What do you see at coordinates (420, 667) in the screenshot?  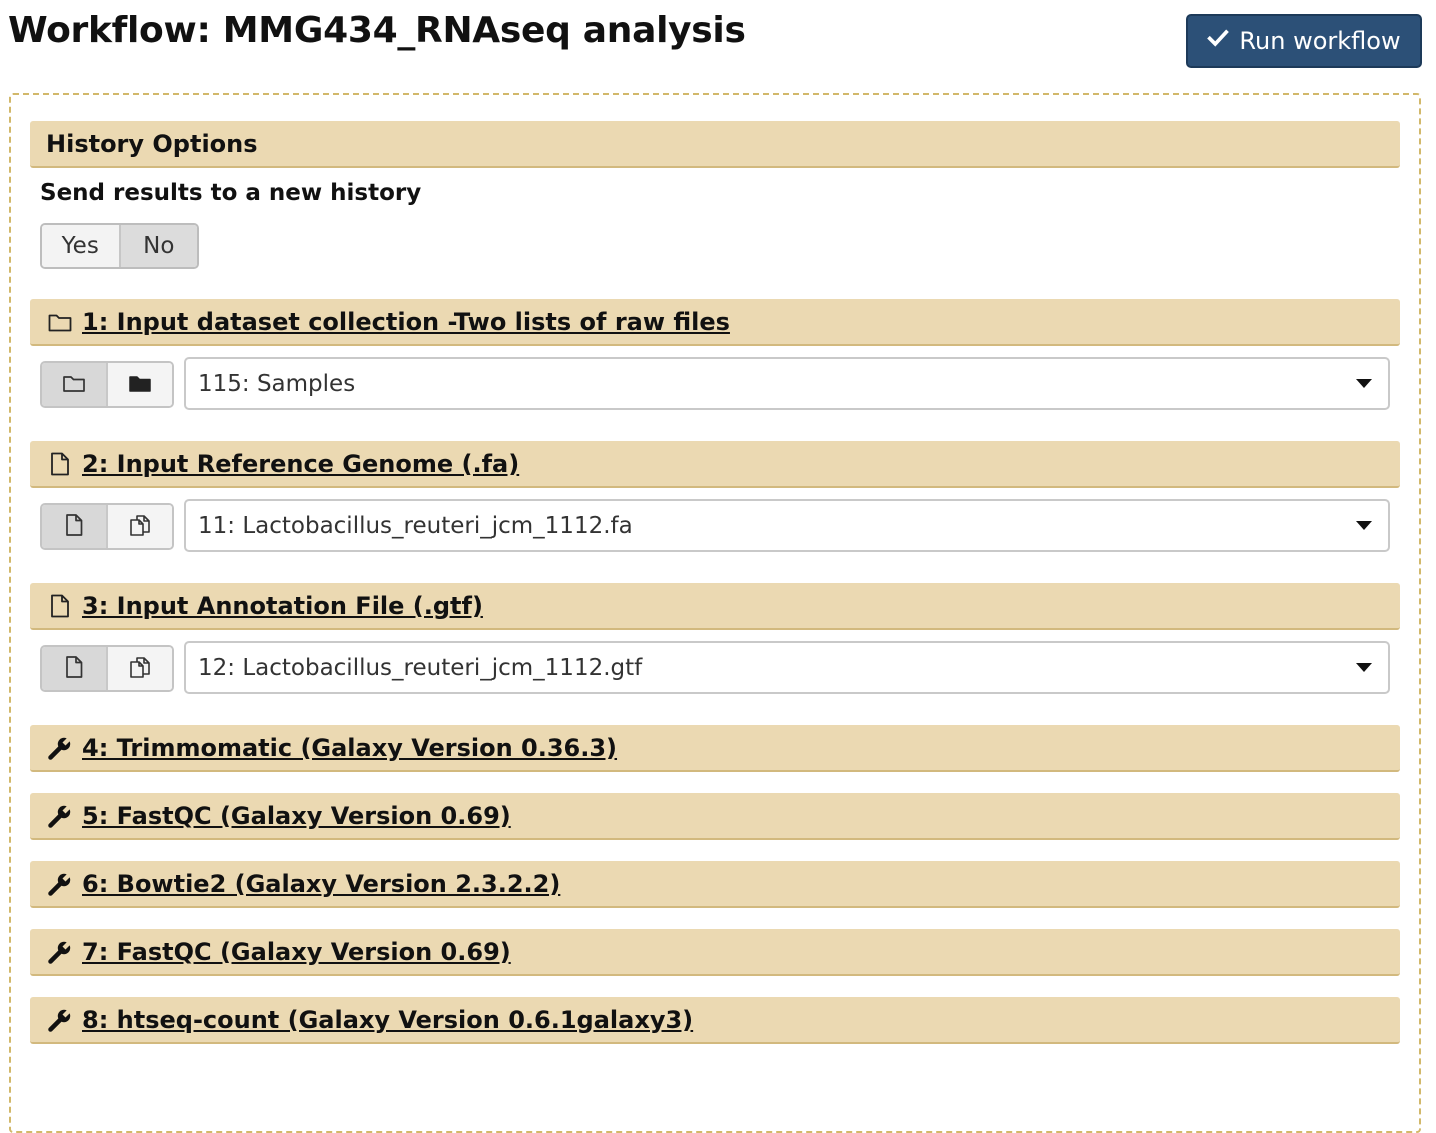 I see `input-3-selected-value: 12: Lactobacillus_reuteri_jcm_1112.gtf` at bounding box center [420, 667].